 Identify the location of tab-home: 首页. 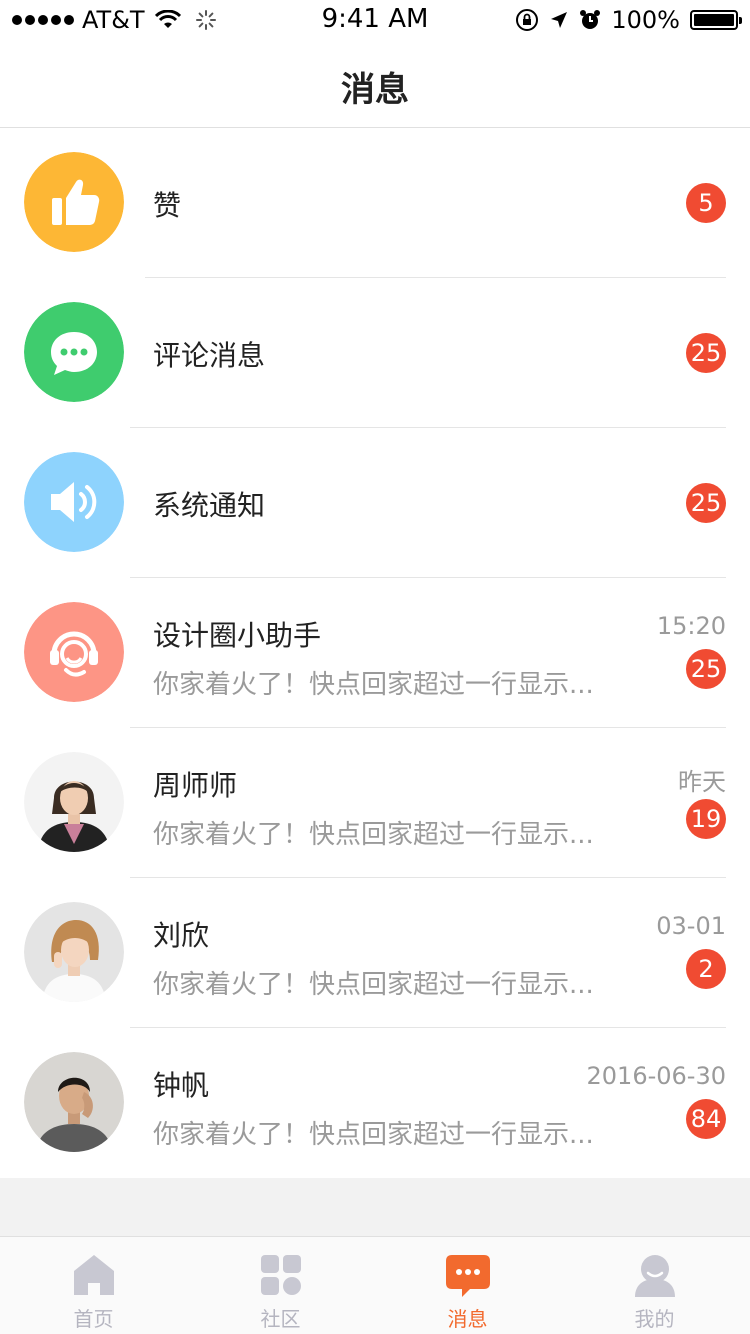
(93, 1285).